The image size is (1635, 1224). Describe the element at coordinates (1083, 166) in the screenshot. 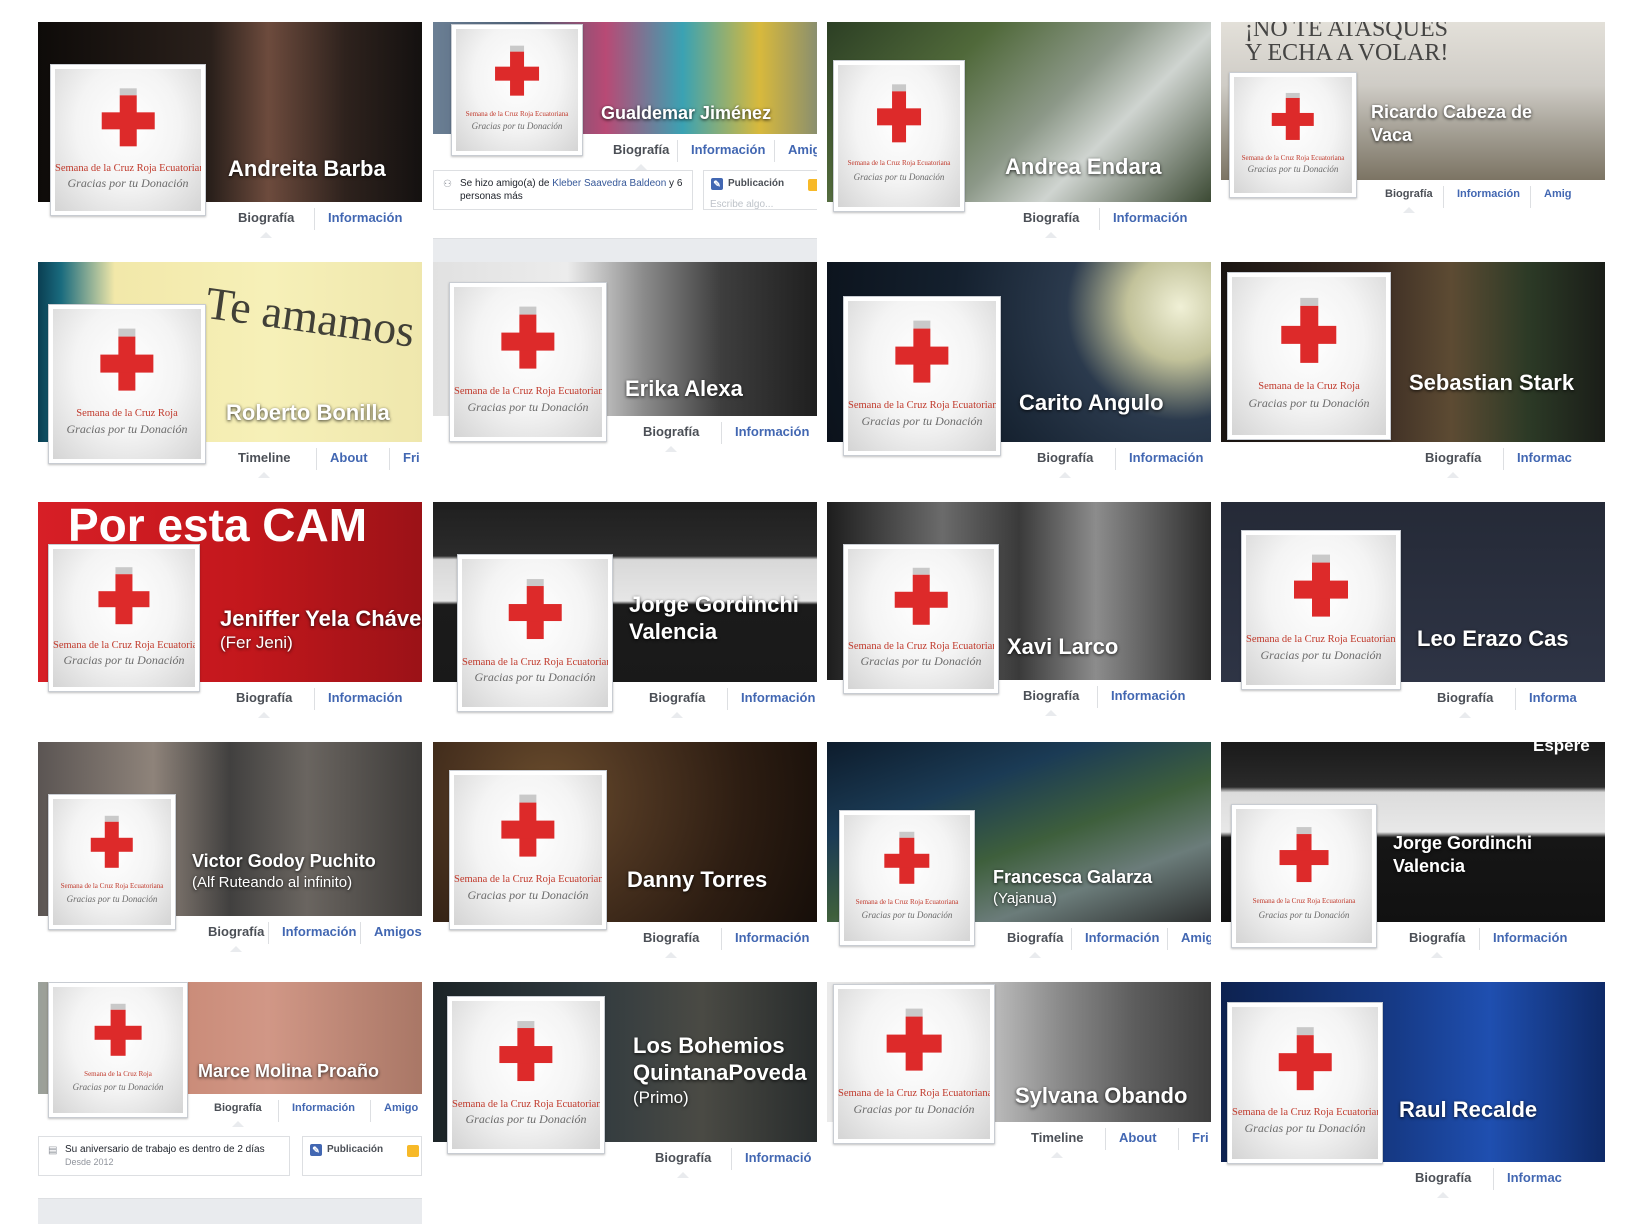

I see `profile-name: Andrea Endara` at that location.